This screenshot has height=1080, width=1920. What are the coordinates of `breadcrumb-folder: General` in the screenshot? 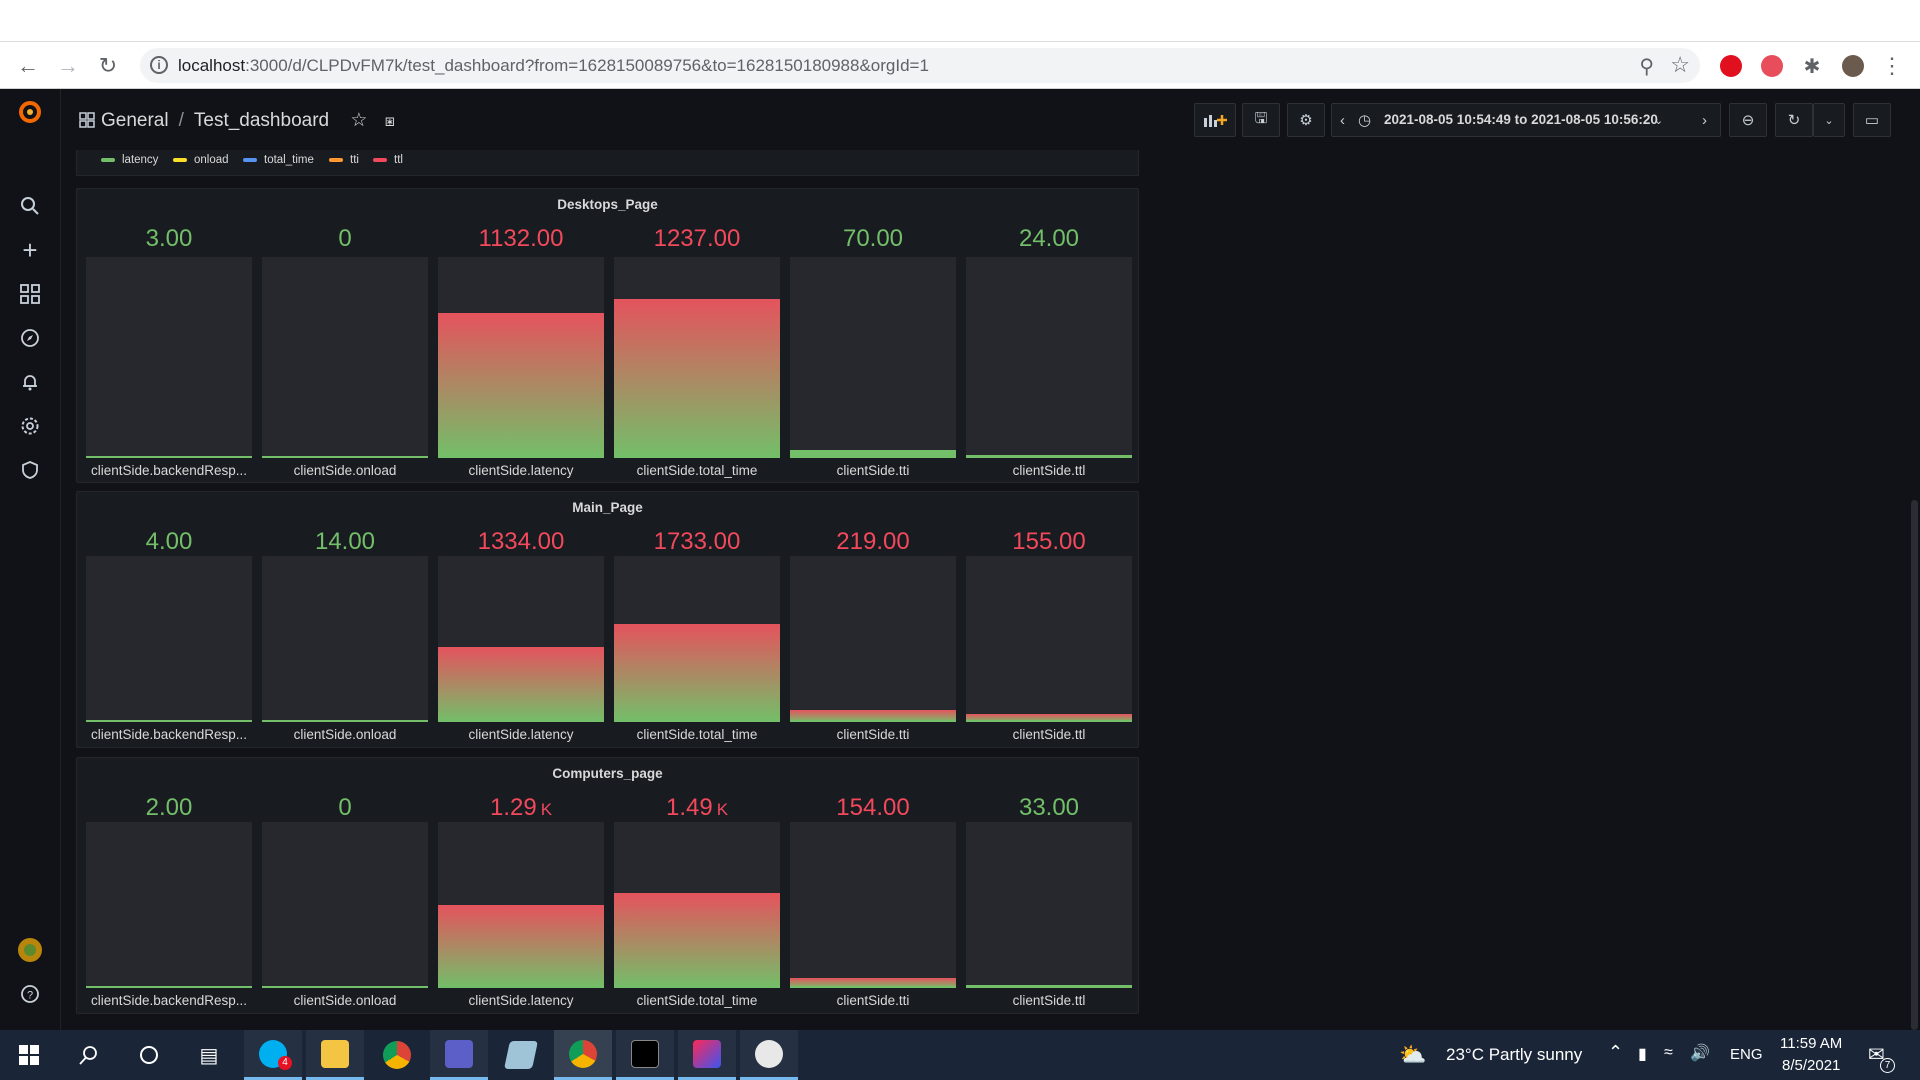 It's located at (135, 120).